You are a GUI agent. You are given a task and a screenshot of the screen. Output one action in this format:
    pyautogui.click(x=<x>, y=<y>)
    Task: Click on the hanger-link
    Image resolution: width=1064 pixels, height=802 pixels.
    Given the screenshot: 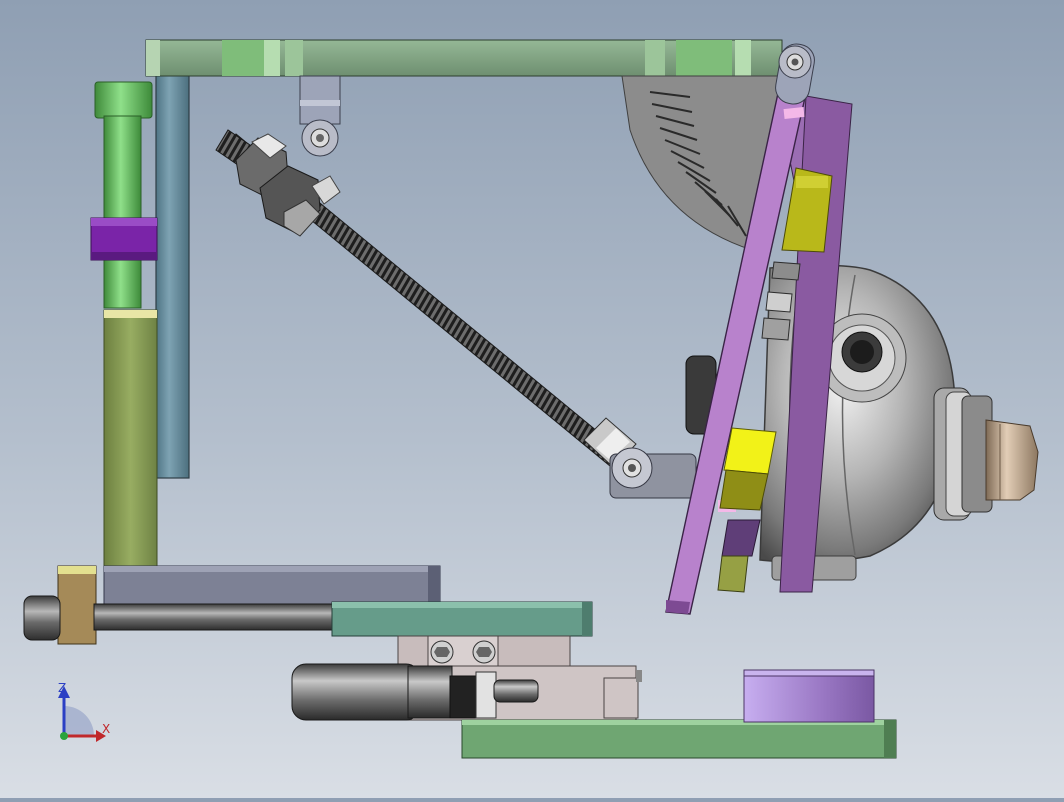 What is the action you would take?
    pyautogui.click(x=320, y=116)
    